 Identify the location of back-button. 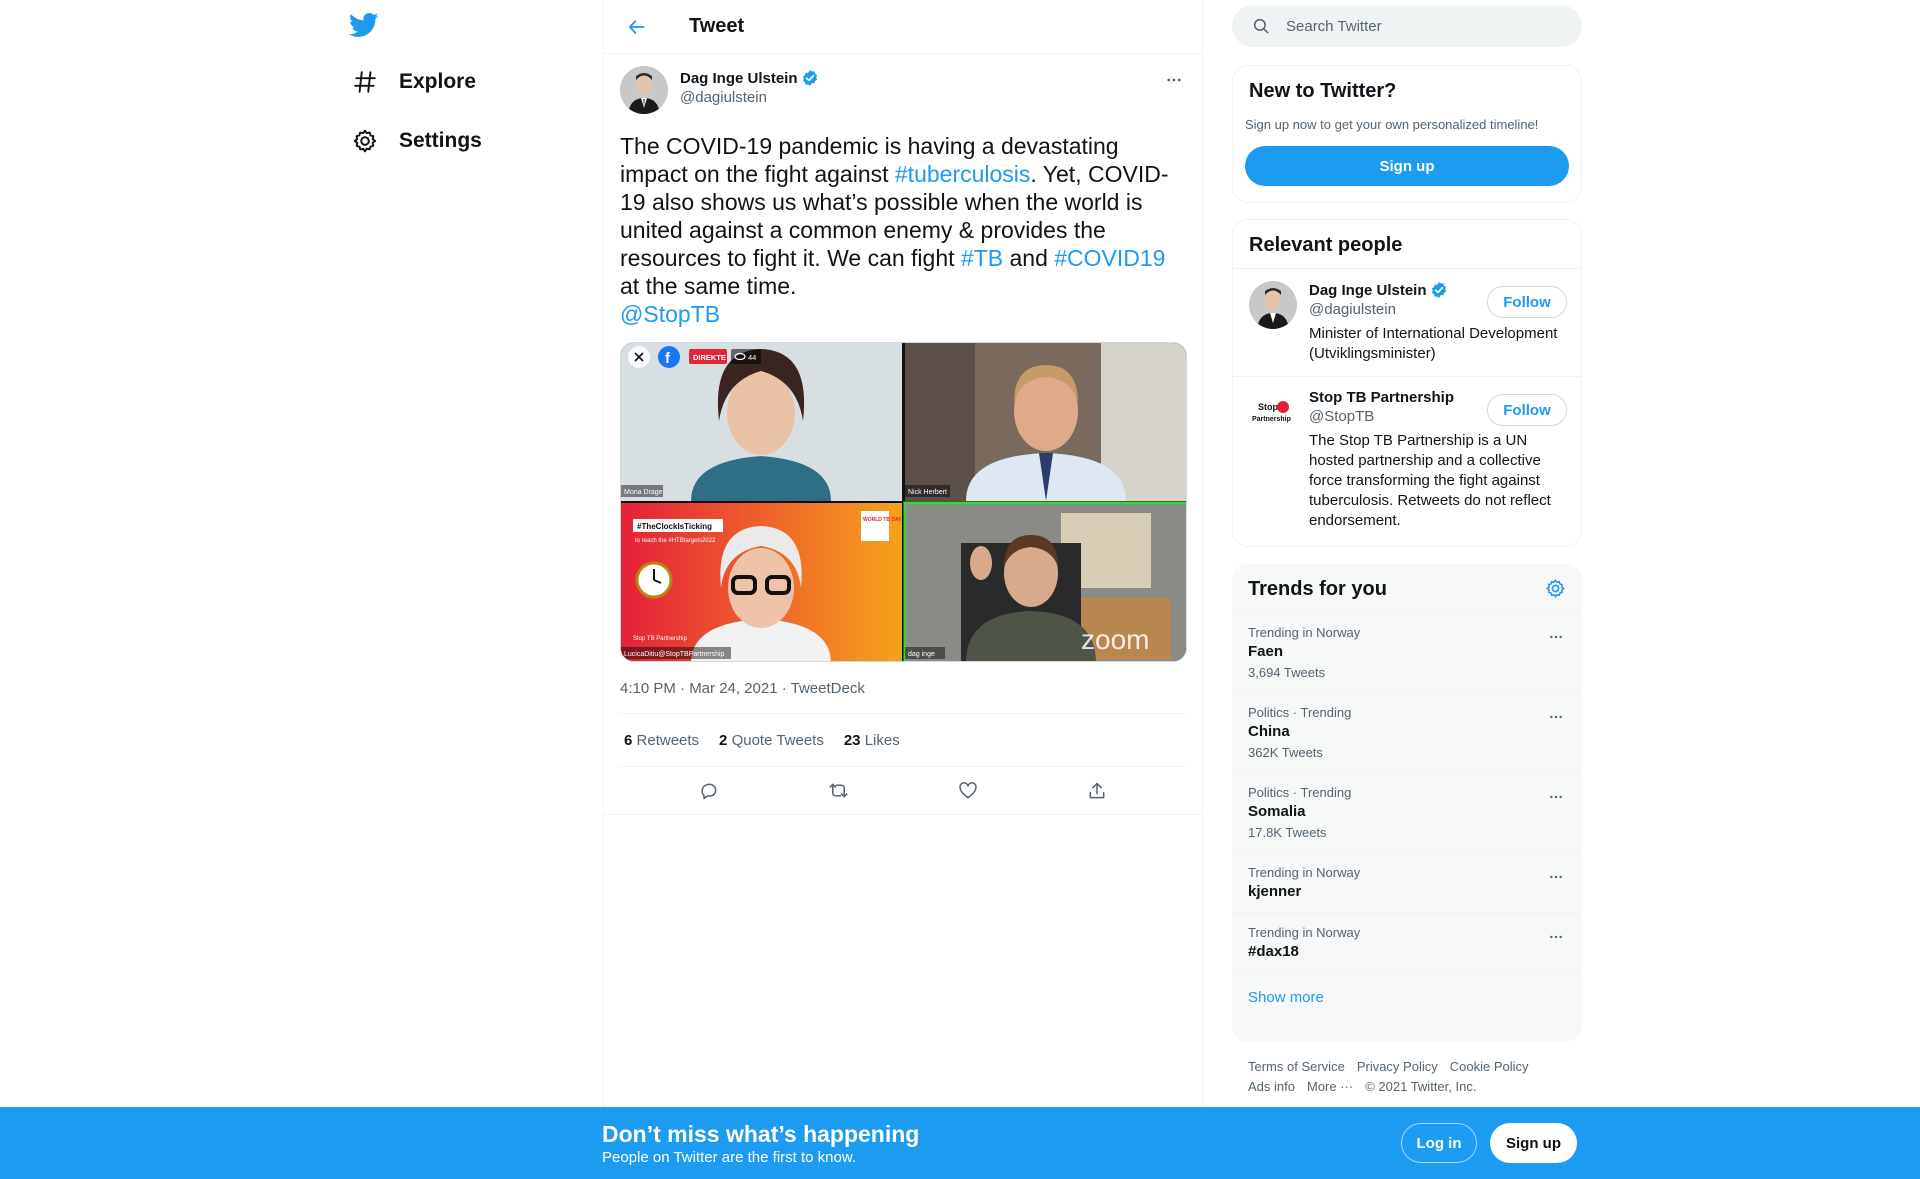
(637, 27).